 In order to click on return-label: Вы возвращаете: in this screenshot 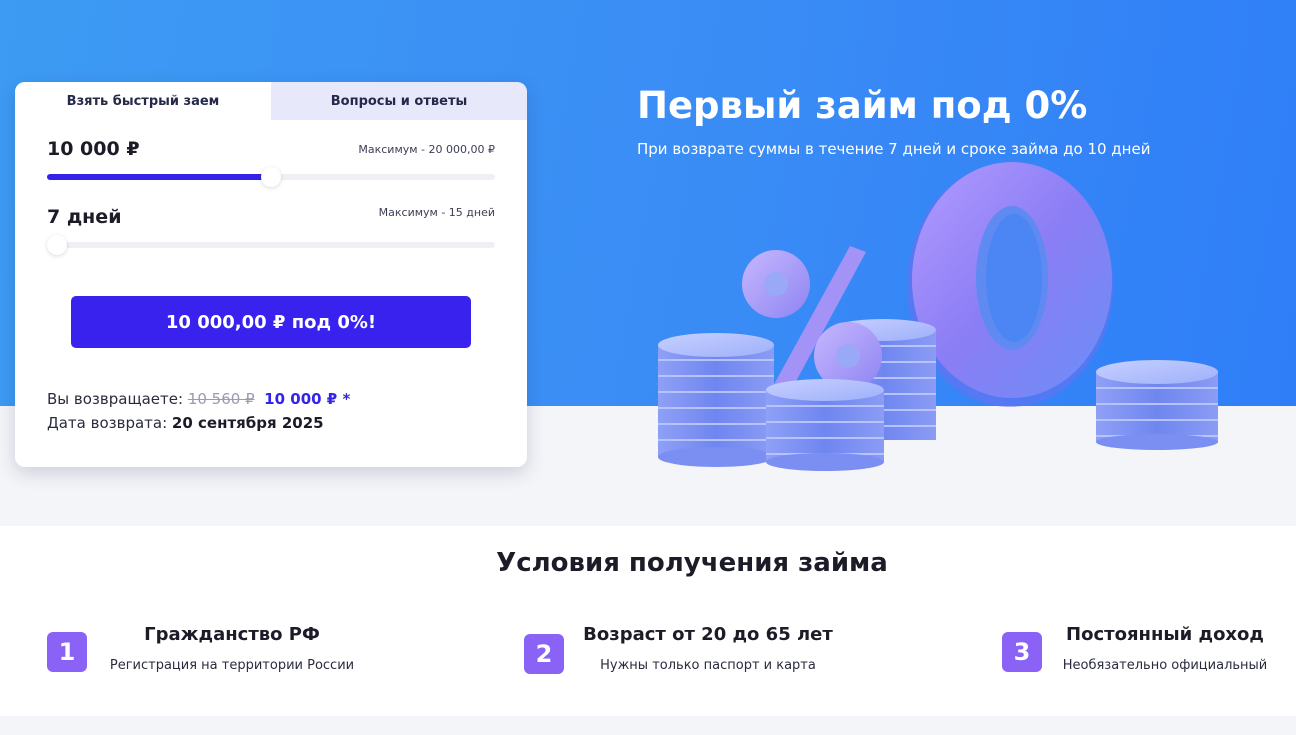, I will do `click(115, 399)`.